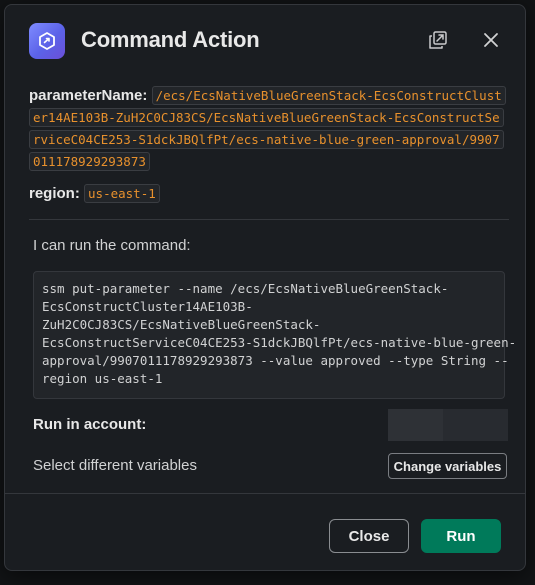 This screenshot has width=535, height=585. What do you see at coordinates (369, 536) in the screenshot?
I see `close-button: Close` at bounding box center [369, 536].